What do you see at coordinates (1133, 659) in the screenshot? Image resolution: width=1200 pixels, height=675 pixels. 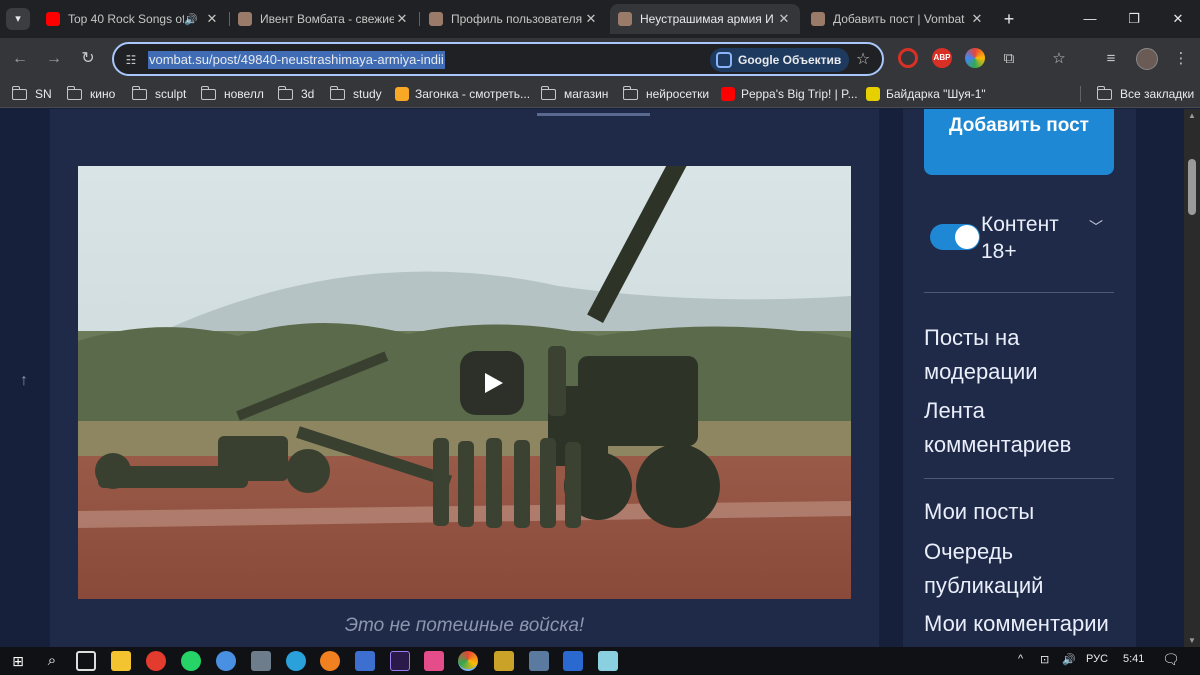 I see `clock: 5:41` at bounding box center [1133, 659].